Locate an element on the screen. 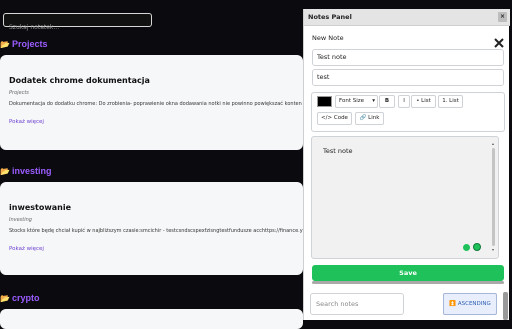 The height and width of the screenshot is (329, 512). text-color-picker is located at coordinates (324, 101).